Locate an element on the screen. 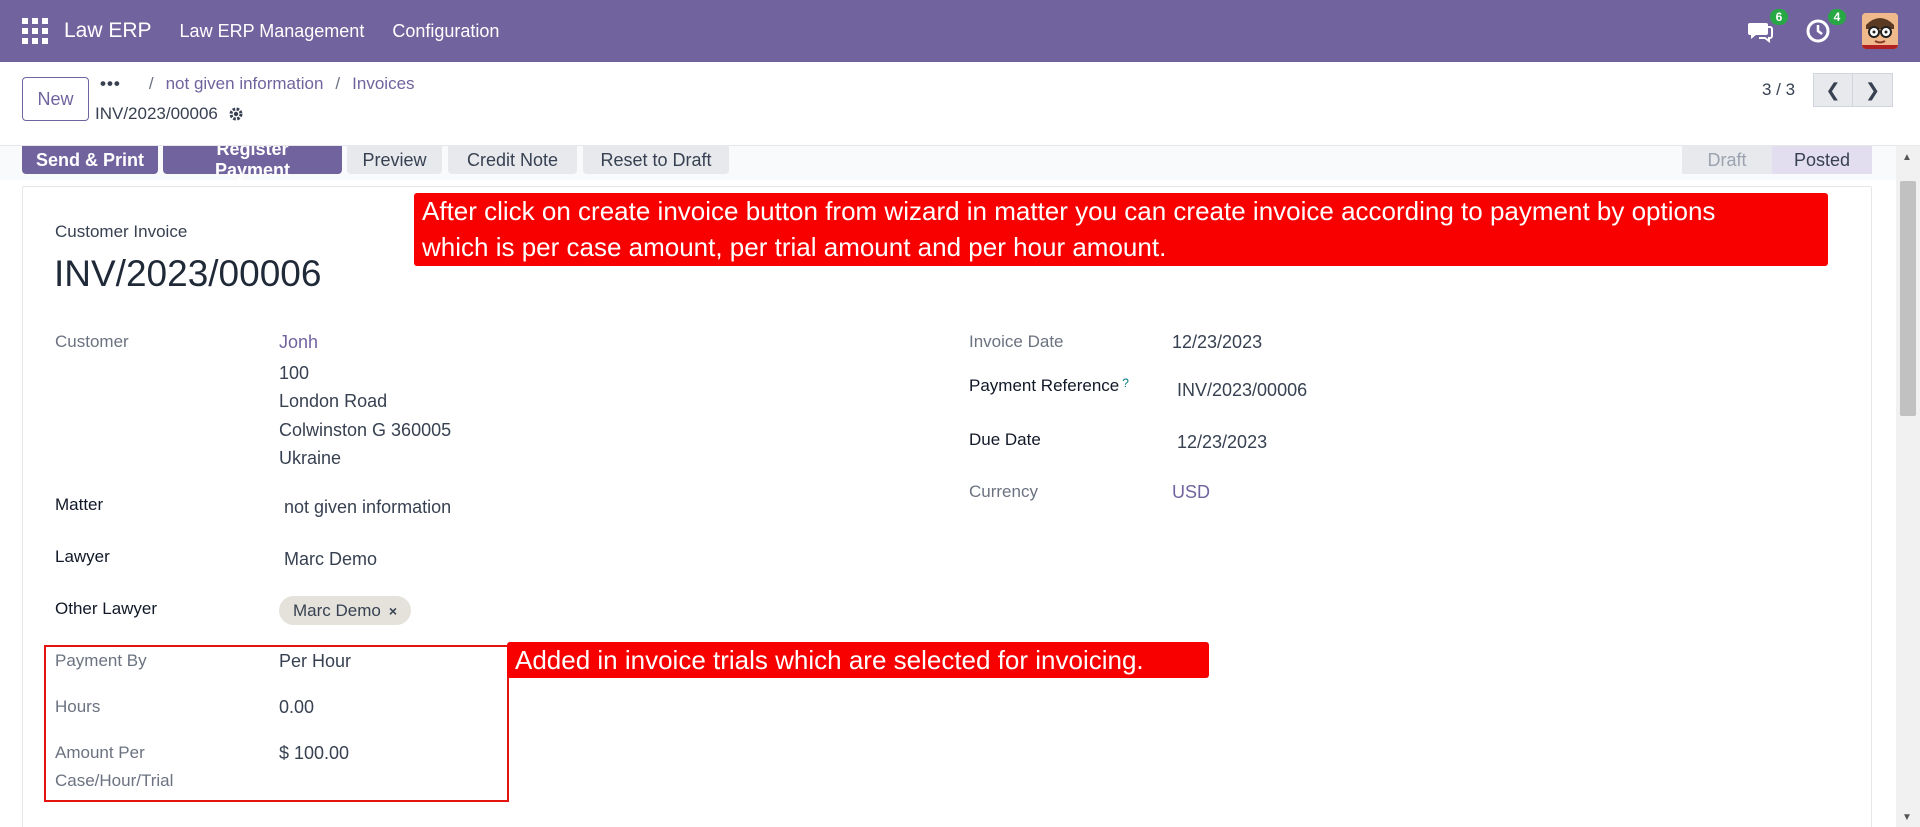 Image resolution: width=1920 pixels, height=827 pixels. help-tooltip-icon: ? is located at coordinates (1125, 383).